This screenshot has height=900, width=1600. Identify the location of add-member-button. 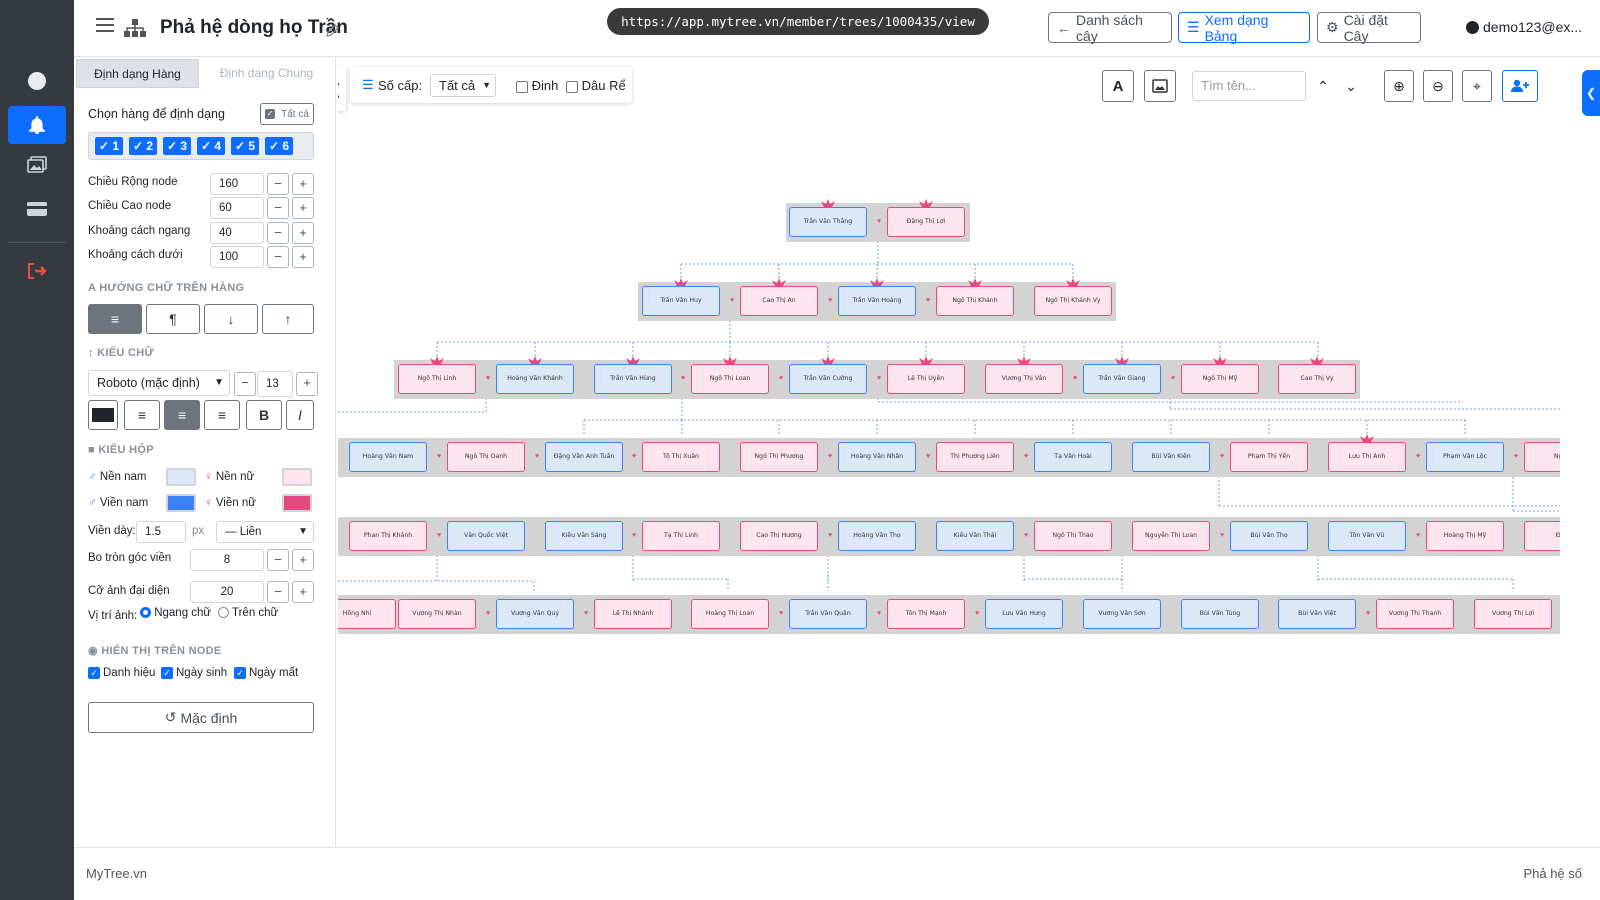
(1520, 86).